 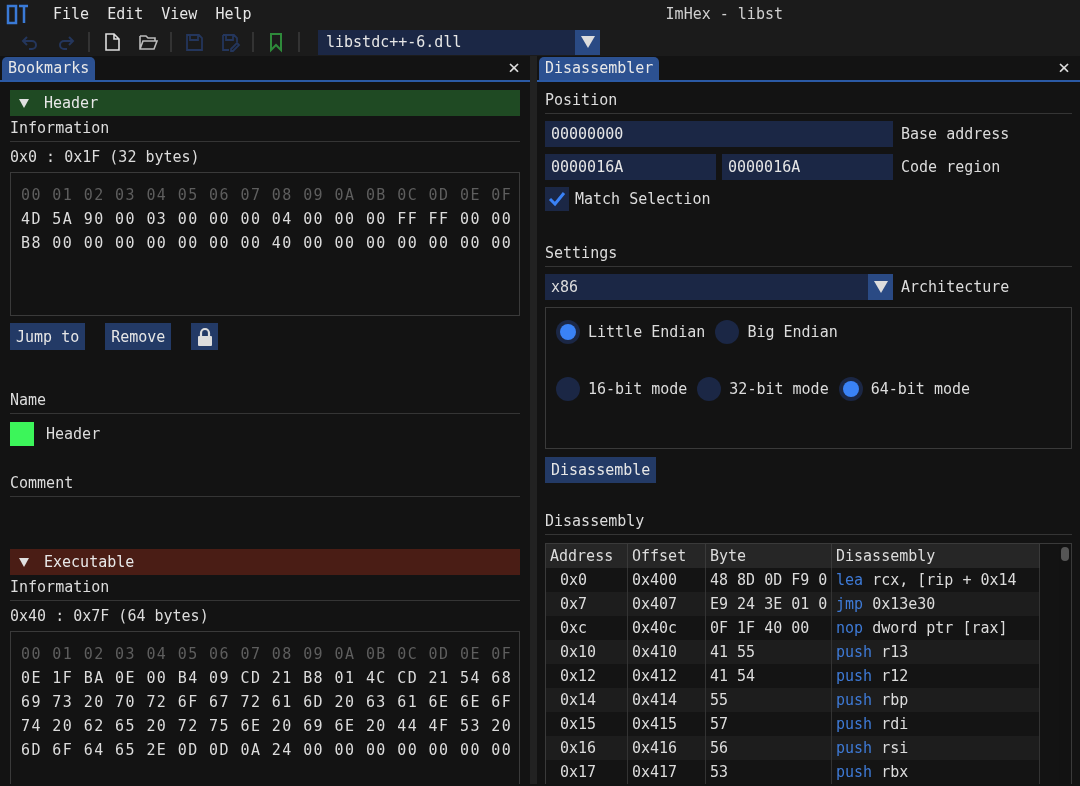 I want to click on section-label: Position, so click(x=581, y=100).